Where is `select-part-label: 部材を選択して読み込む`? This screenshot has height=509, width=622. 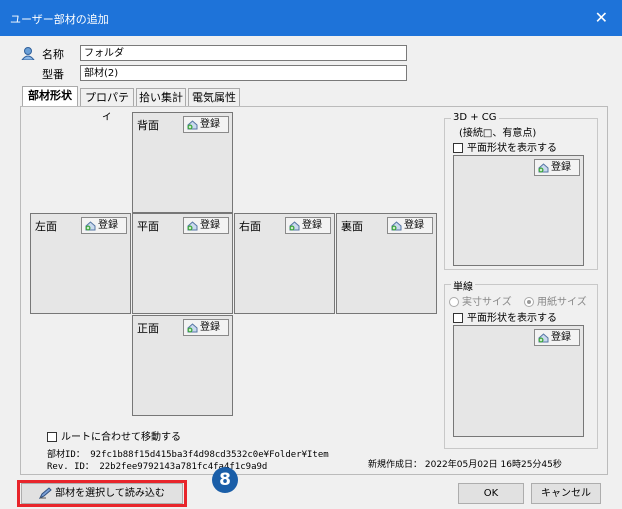
select-part-label: 部材を選択して読み込む is located at coordinates (110, 493).